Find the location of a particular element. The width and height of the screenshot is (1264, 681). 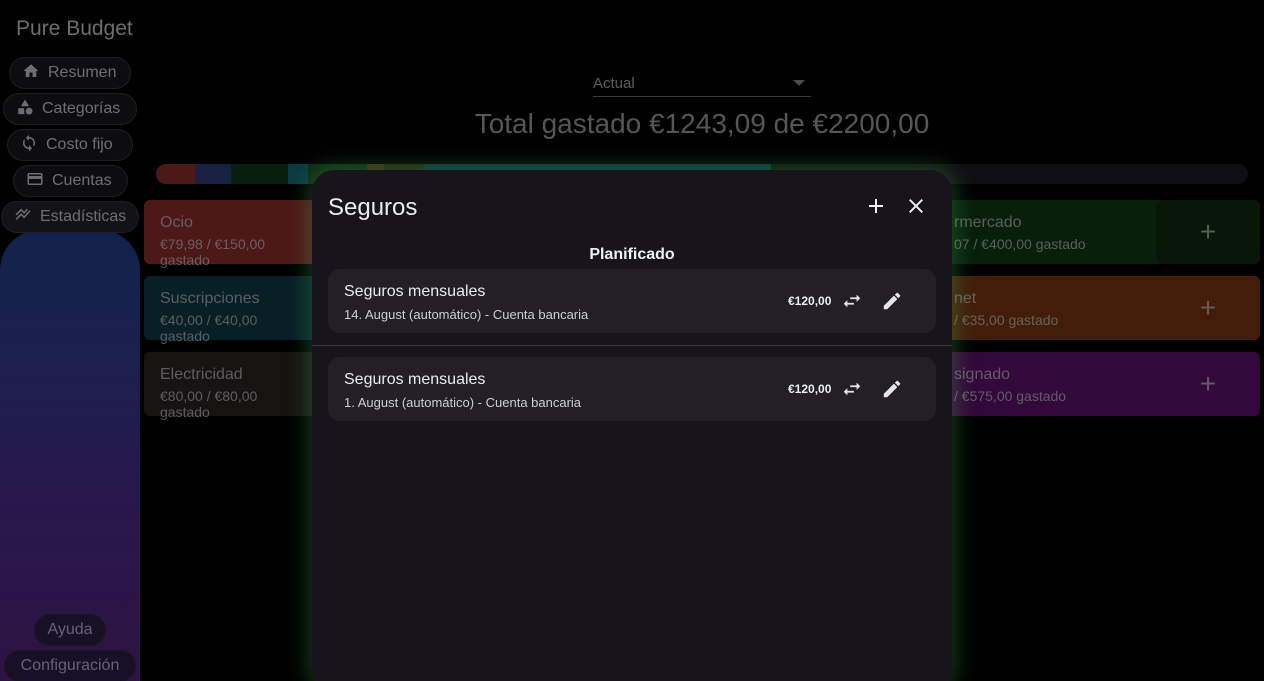

item-subtitle: 1. August (automático) - Cuenta bancaria is located at coordinates (463, 402).